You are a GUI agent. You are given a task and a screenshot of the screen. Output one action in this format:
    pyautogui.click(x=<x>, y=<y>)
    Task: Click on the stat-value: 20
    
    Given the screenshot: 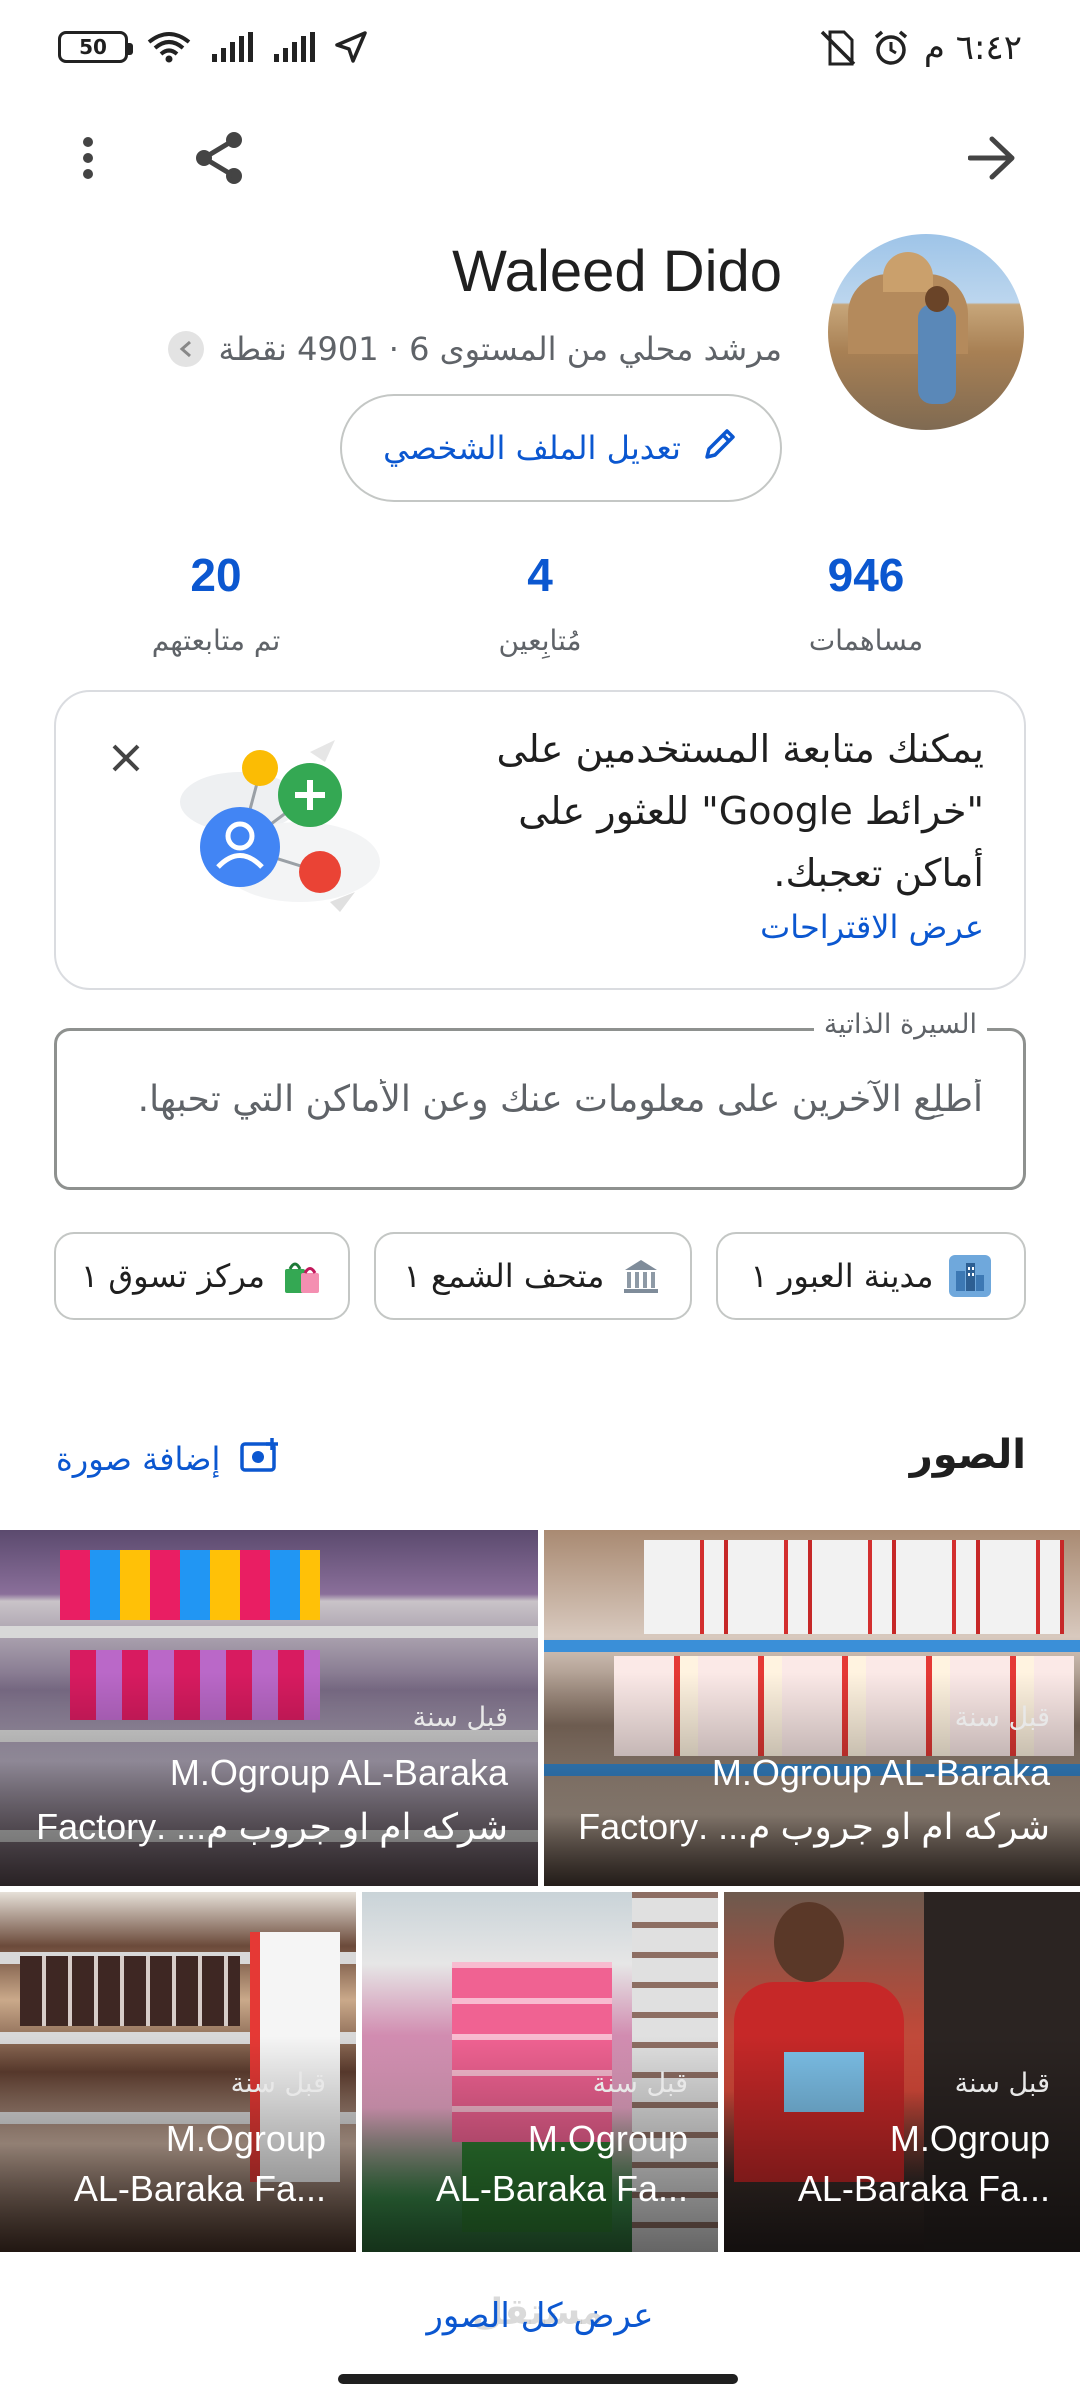 What is the action you would take?
    pyautogui.click(x=216, y=575)
    